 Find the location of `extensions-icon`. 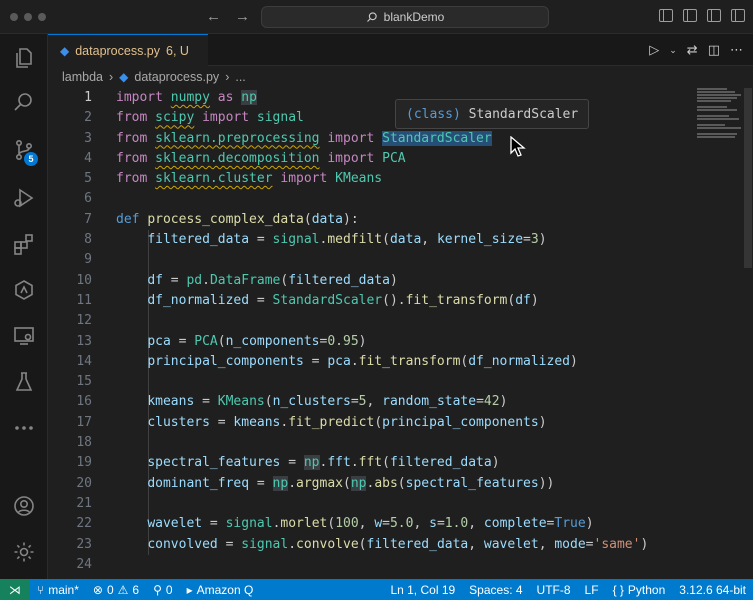

extensions-icon is located at coordinates (24, 244).